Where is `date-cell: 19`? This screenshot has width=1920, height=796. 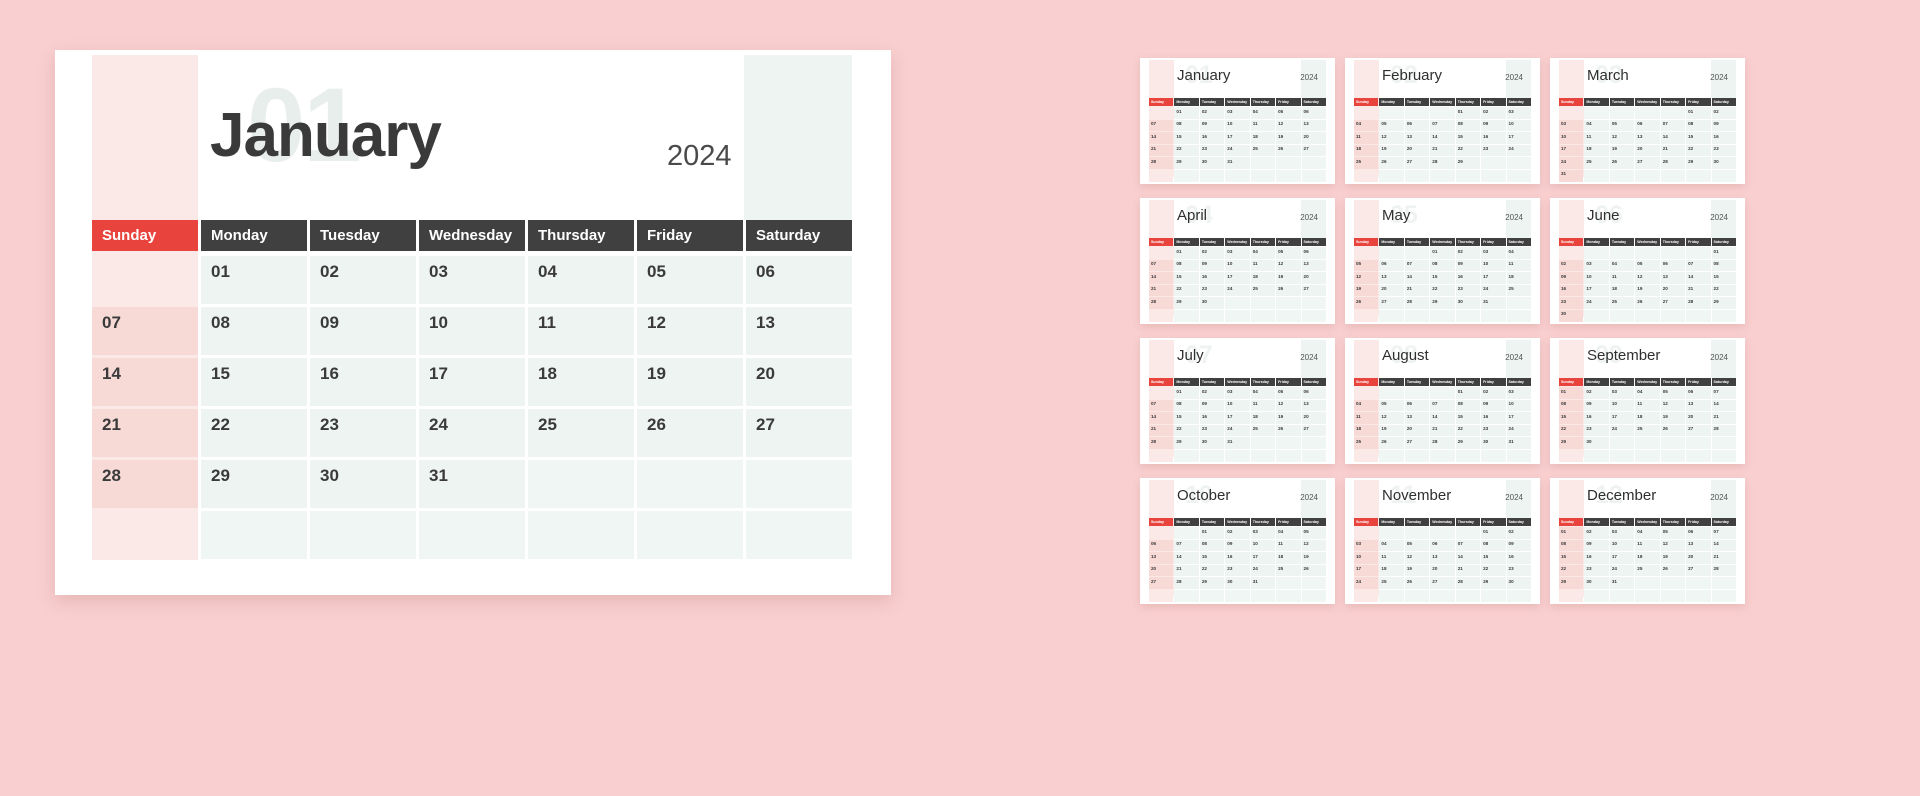 date-cell: 19 is located at coordinates (690, 382).